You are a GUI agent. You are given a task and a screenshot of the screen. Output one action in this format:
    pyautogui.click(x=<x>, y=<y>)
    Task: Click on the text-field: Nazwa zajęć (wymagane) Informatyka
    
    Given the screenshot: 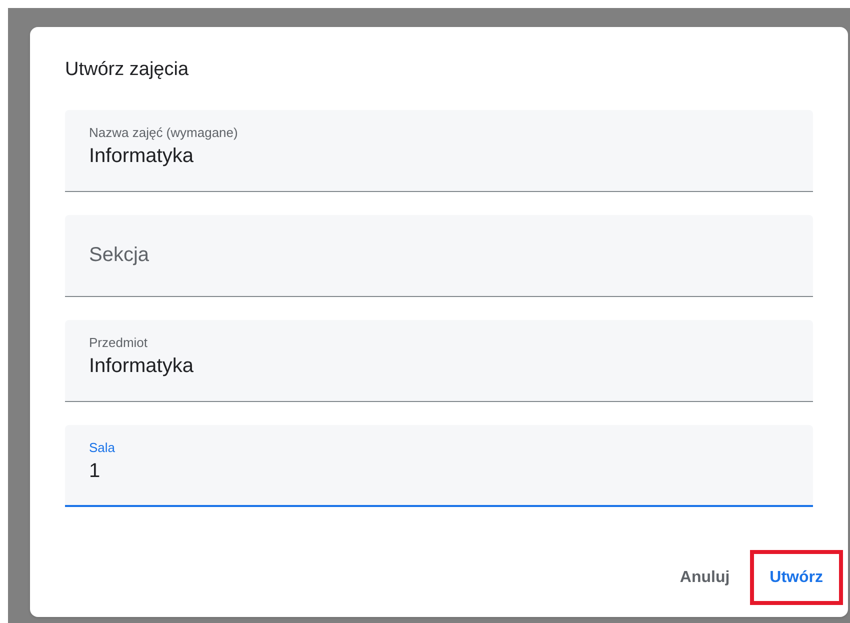 What is the action you would take?
    pyautogui.click(x=439, y=151)
    